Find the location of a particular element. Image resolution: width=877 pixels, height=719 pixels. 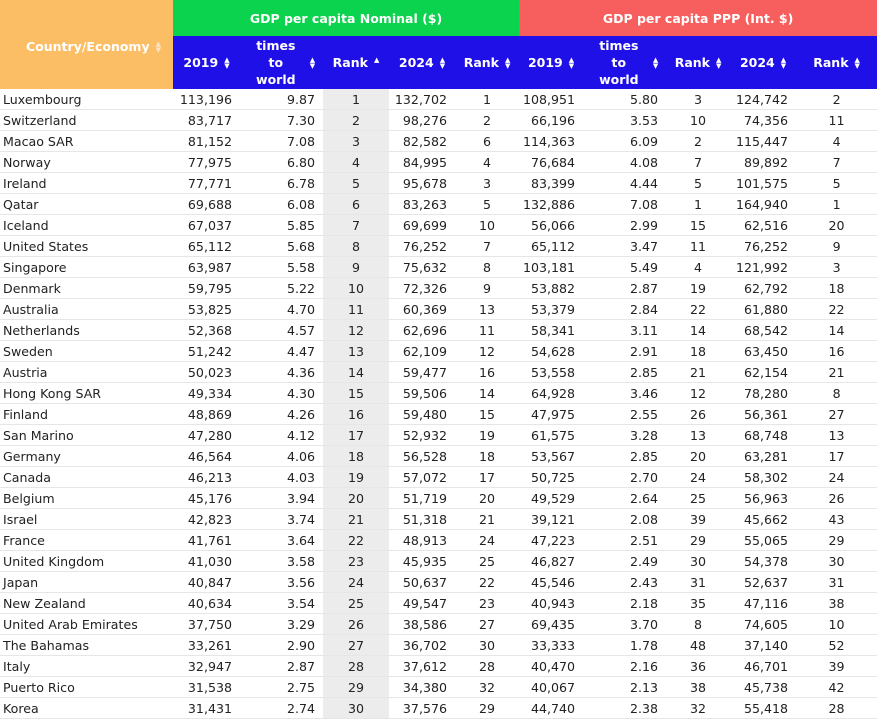

nominal-2019-column-header: 2019 ▲ ▼ is located at coordinates (206, 62).